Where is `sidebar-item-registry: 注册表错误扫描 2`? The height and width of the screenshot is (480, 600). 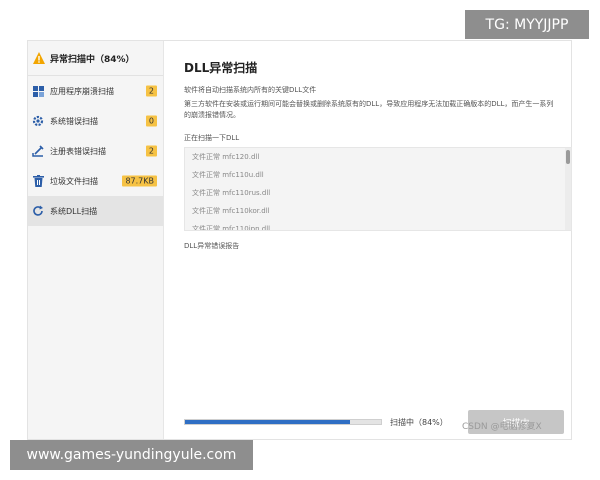
sidebar-item-registry: 注册表错误扫描 2 is located at coordinates (95, 151).